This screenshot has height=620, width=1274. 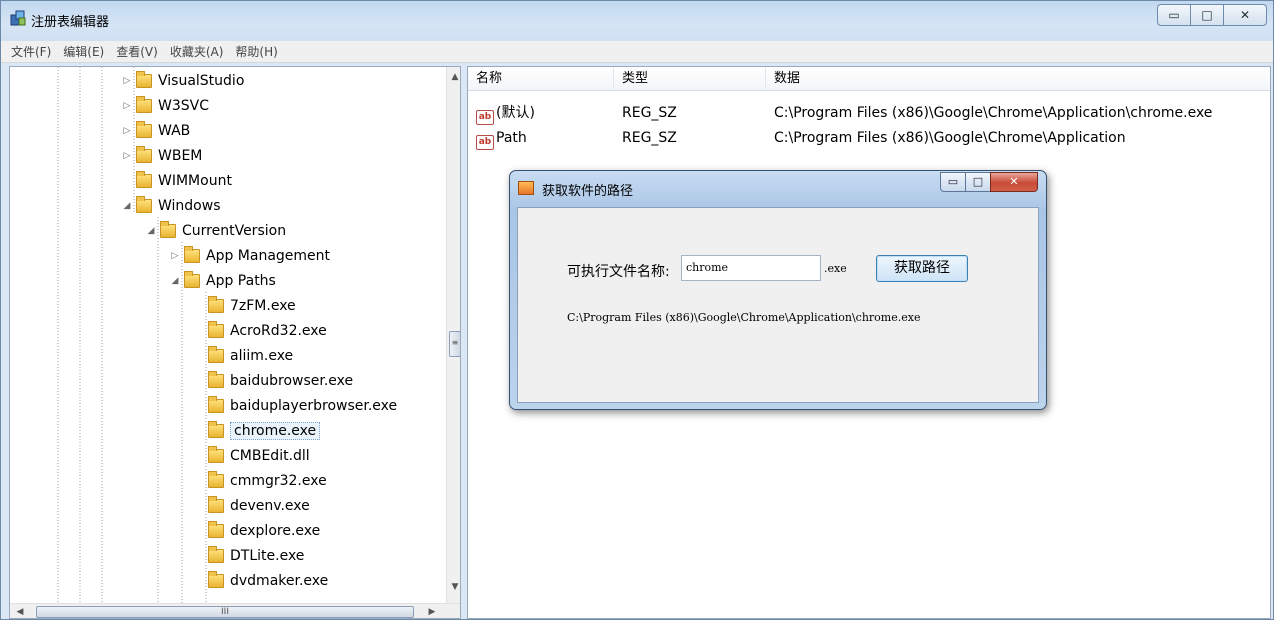 I want to click on tree-item: ▷ W3SVC, so click(x=165, y=105).